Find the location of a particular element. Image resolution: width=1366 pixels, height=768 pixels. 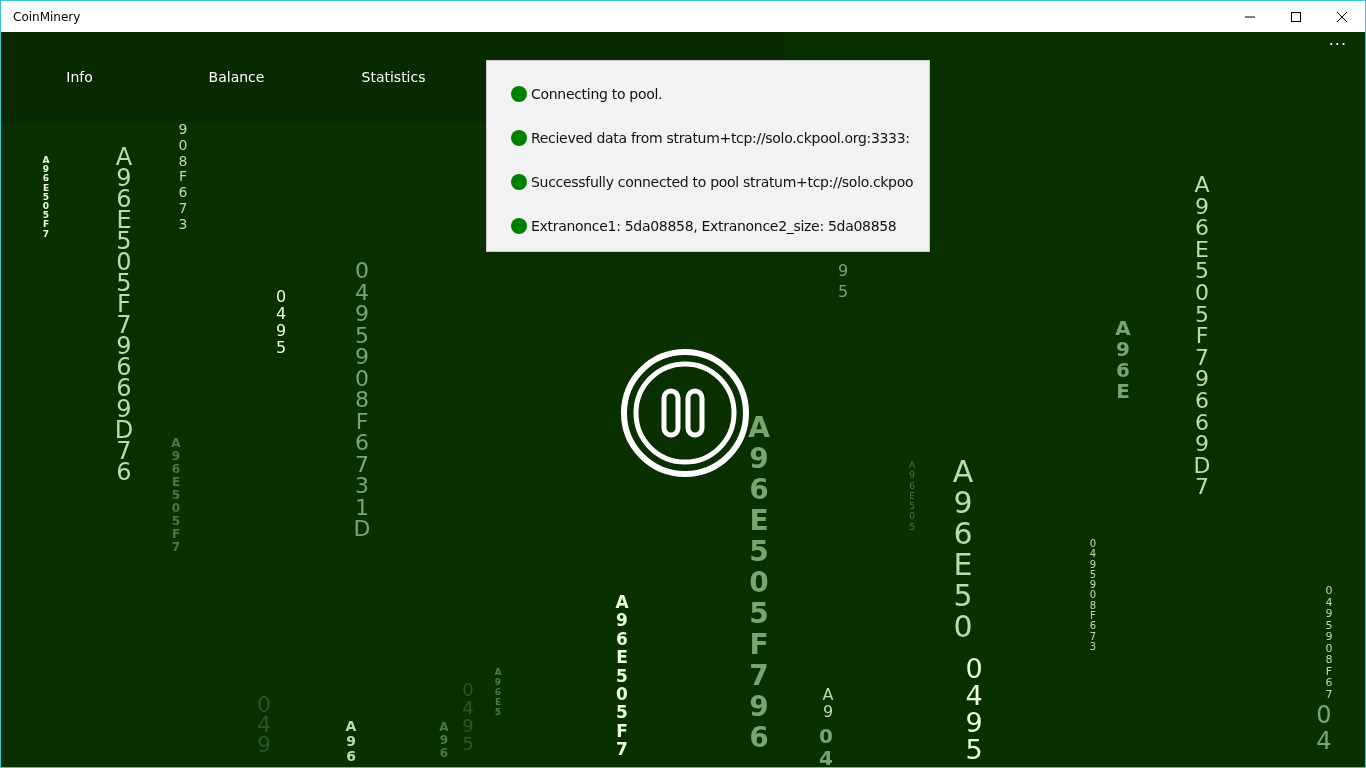

hex-column: A96E505F796 is located at coordinates (759, 582).